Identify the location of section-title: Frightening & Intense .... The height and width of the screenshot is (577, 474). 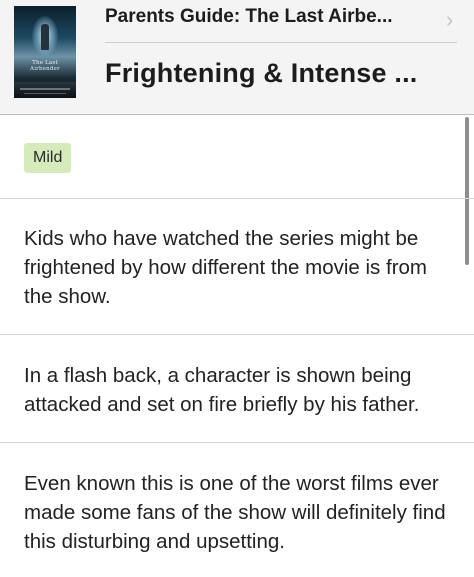
(261, 73).